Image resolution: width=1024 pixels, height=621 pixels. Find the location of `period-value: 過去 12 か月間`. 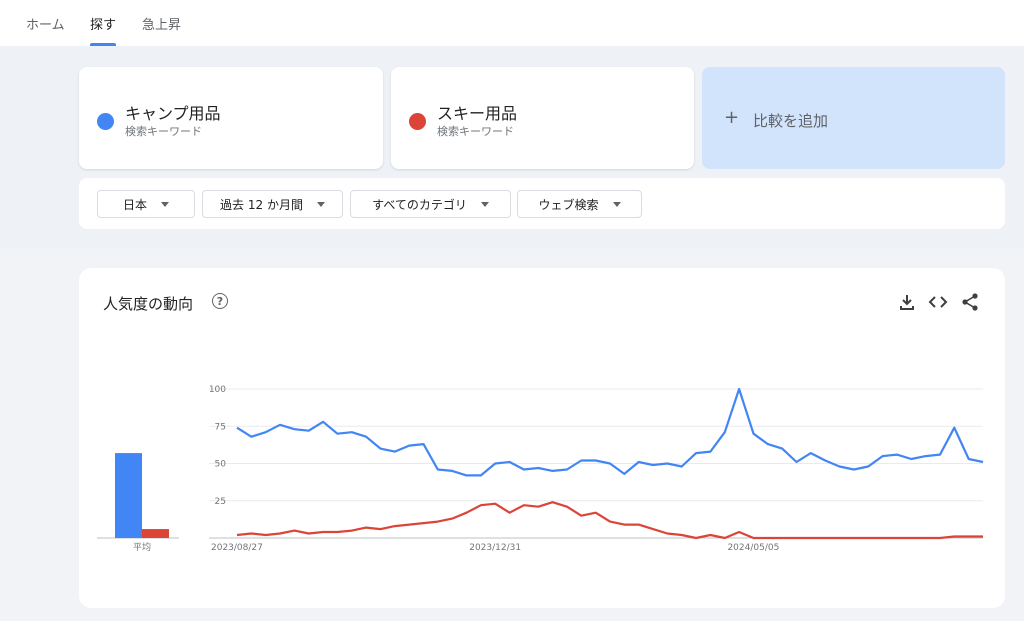

period-value: 過去 12 か月間 is located at coordinates (261, 204).